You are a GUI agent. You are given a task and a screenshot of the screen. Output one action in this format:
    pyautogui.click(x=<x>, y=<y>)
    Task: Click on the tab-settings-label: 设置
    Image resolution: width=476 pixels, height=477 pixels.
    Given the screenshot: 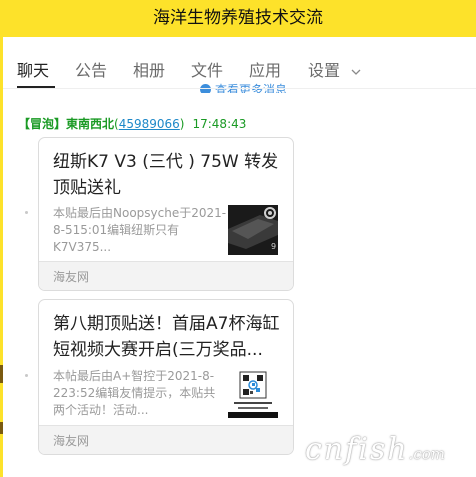 What is the action you would take?
    pyautogui.click(x=324, y=70)
    